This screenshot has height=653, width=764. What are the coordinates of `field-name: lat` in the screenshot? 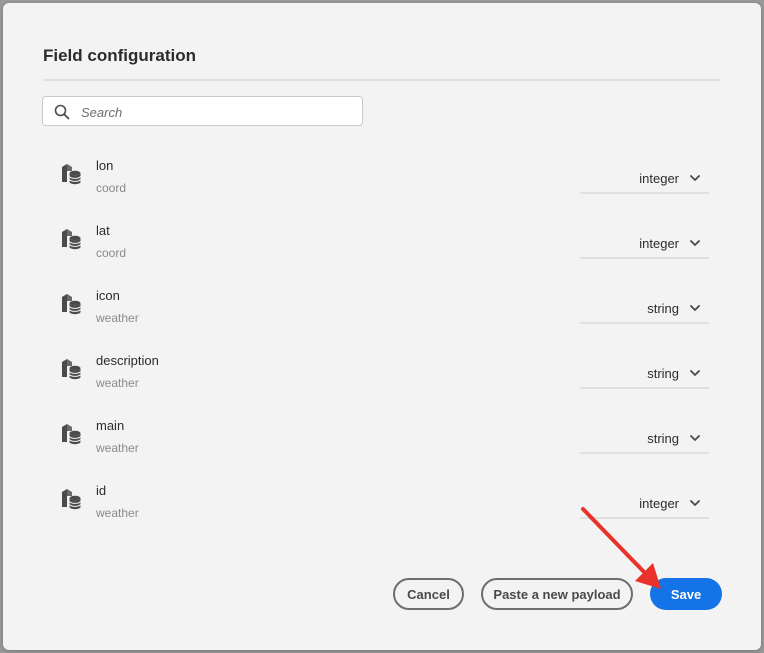 It's located at (103, 230).